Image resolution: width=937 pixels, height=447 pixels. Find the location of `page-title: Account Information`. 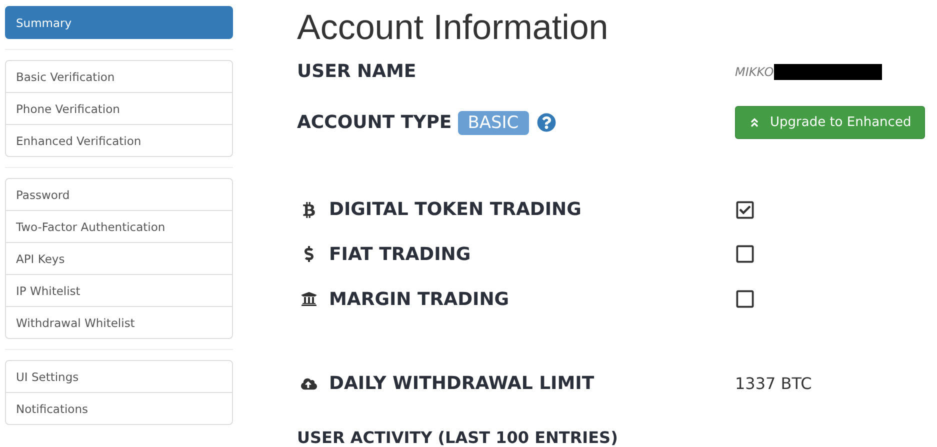

page-title: Account Information is located at coordinates (453, 28).